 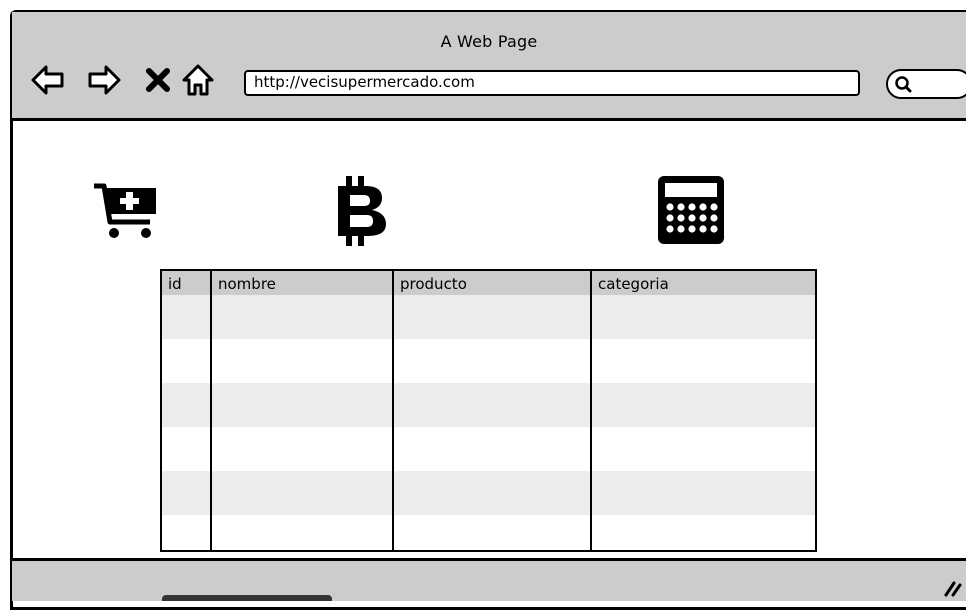 What do you see at coordinates (48, 80) in the screenshot?
I see `back-icon` at bounding box center [48, 80].